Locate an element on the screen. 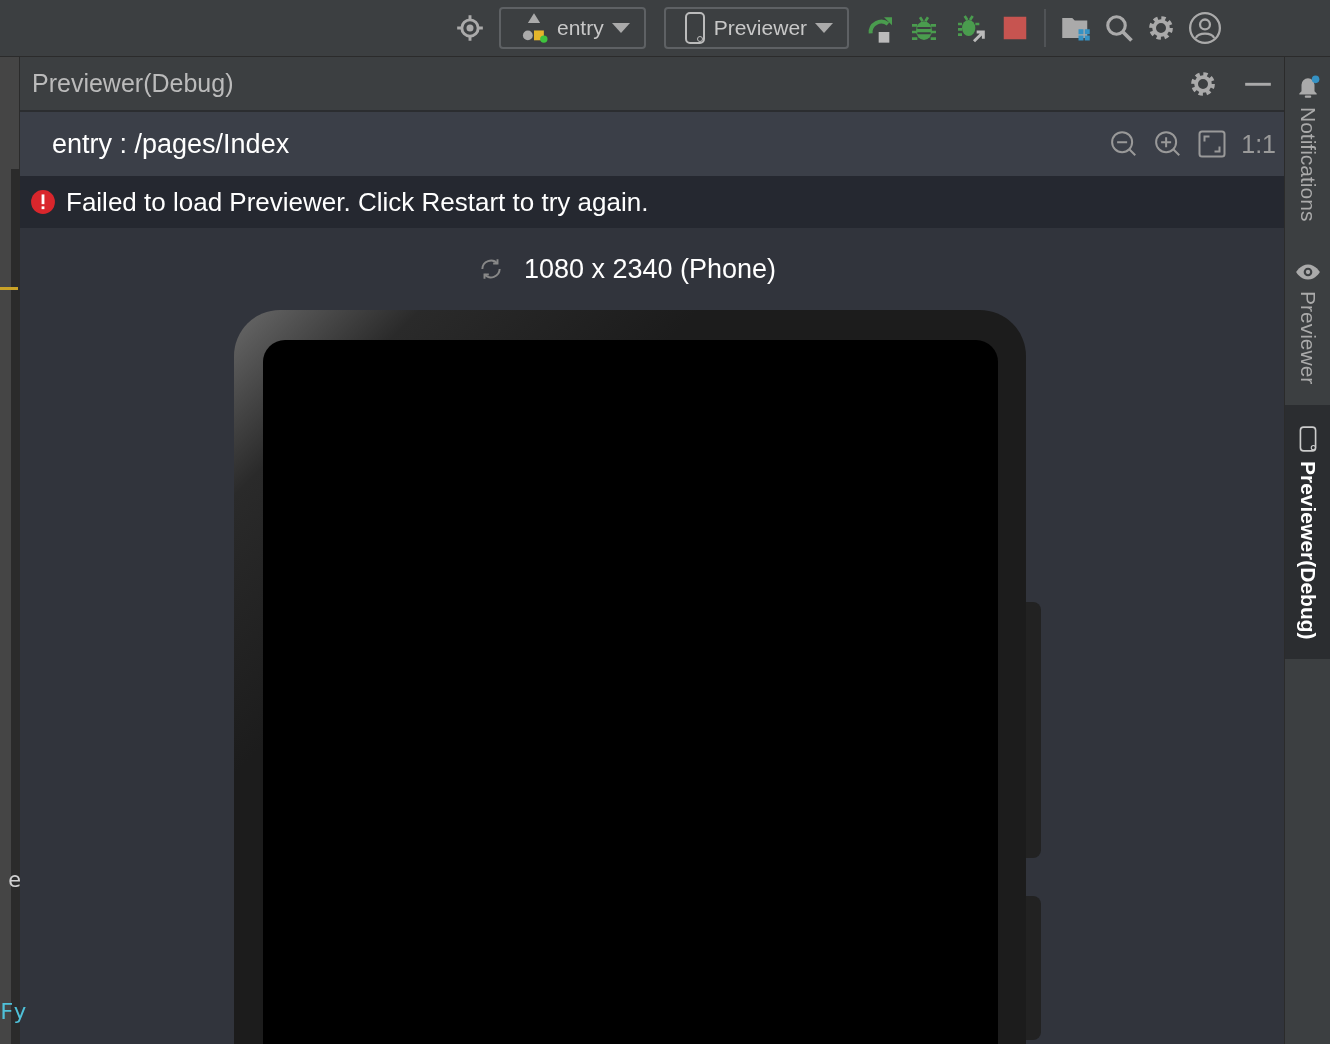 The image size is (1330, 1044). actual-size-button: 1:1 is located at coordinates (1258, 144).